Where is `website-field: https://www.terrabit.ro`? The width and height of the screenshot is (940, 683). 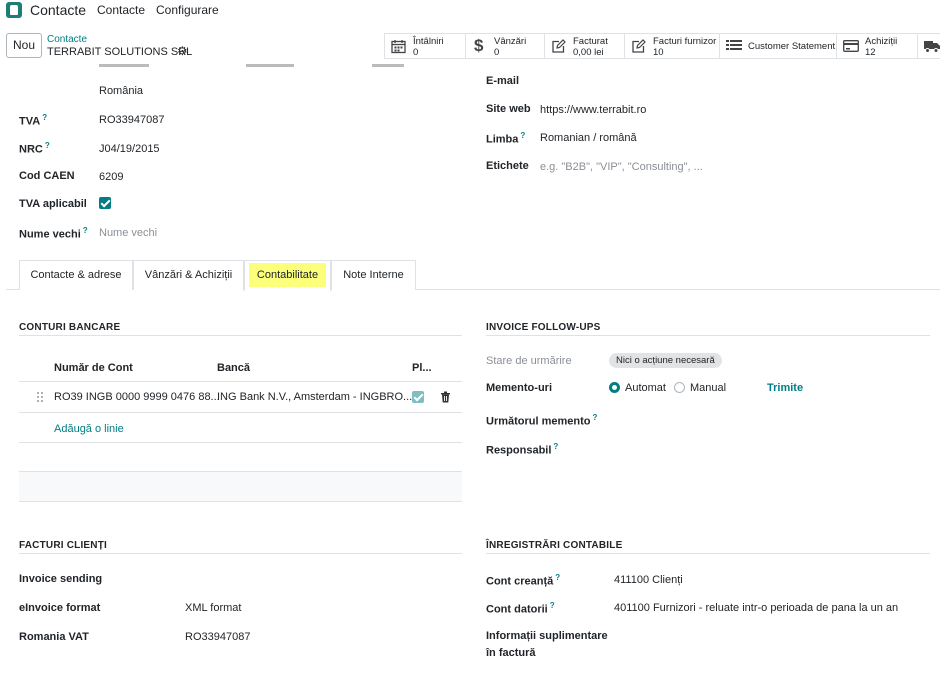 website-field: https://www.terrabit.ro is located at coordinates (593, 110).